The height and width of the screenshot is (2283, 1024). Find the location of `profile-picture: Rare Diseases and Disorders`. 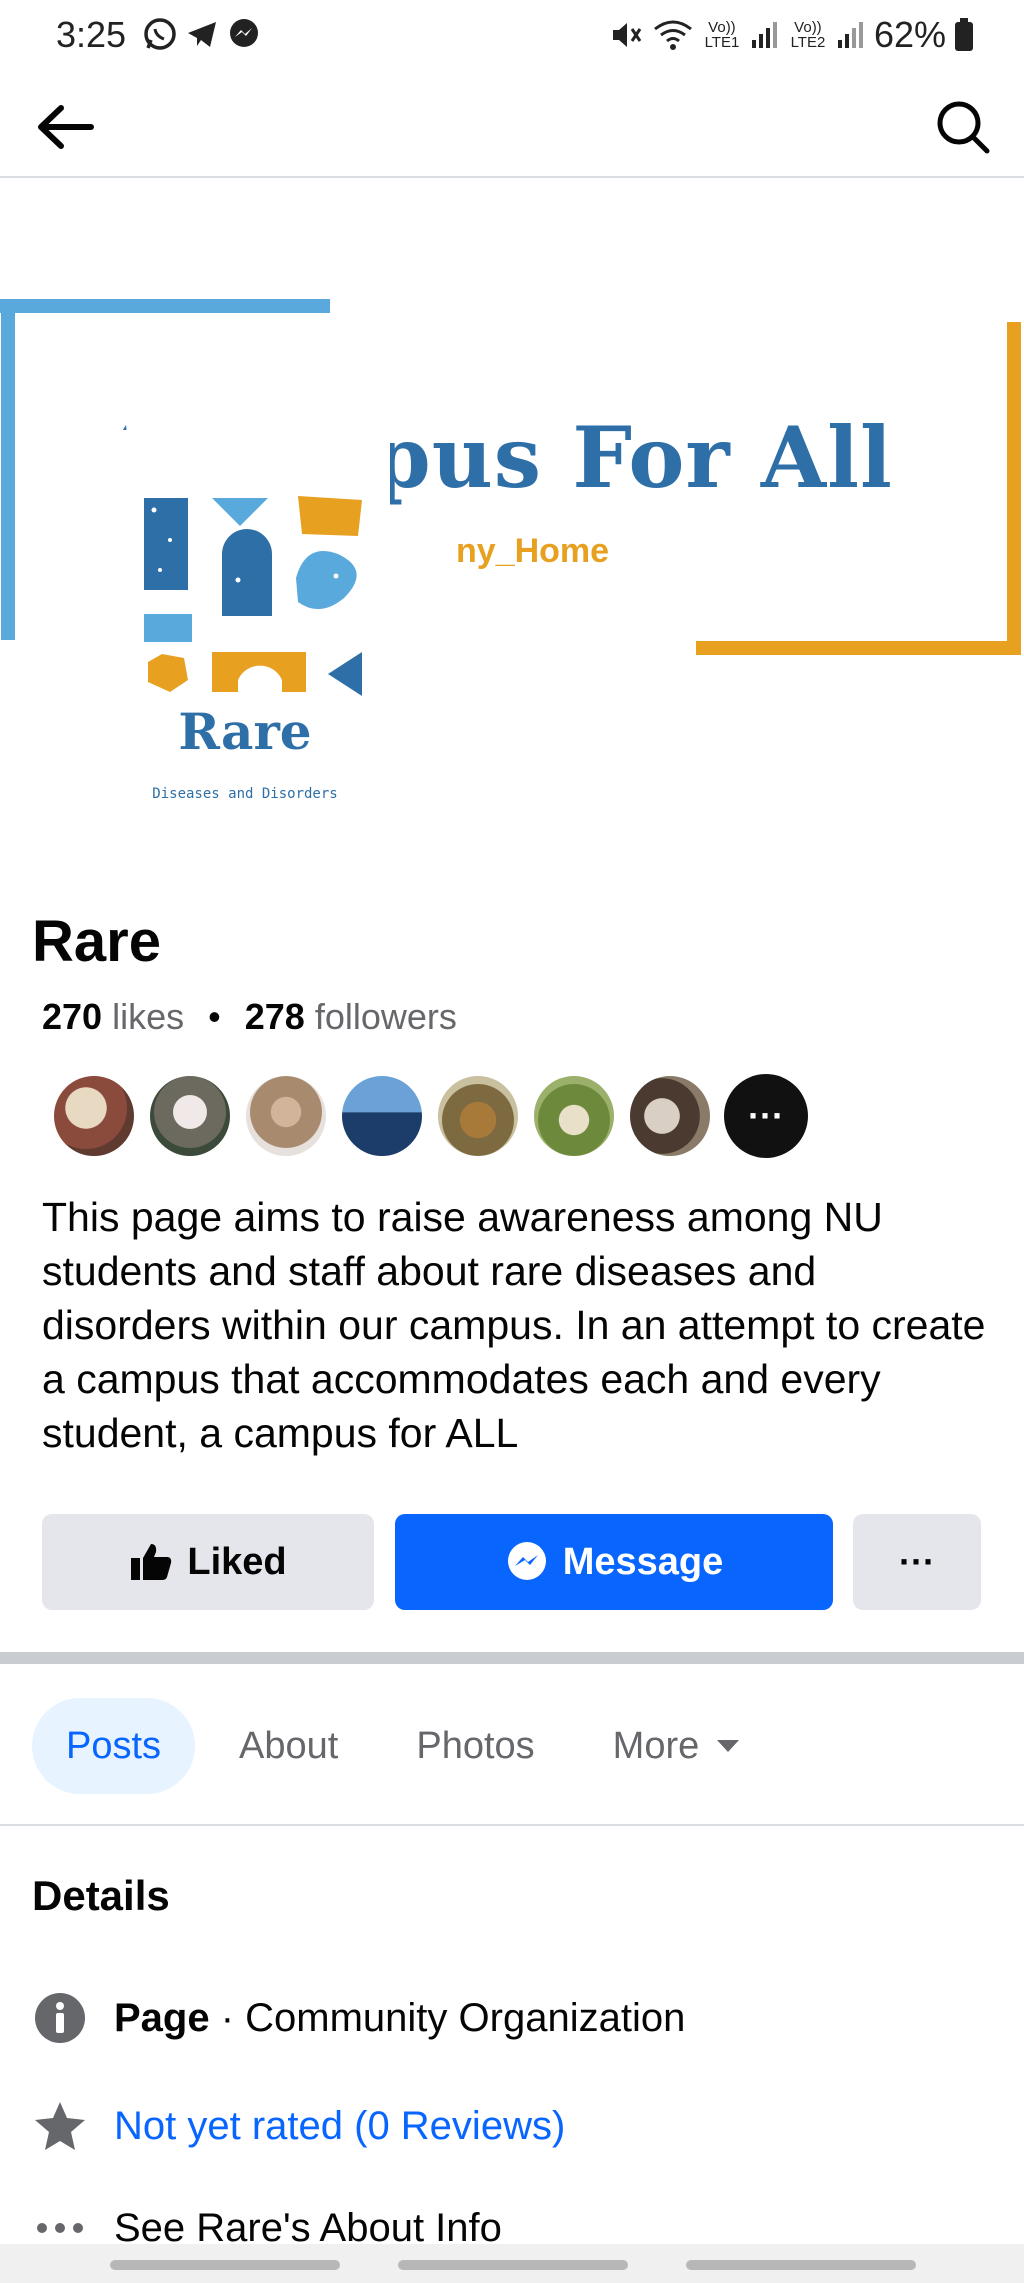

profile-picture: Rare Diseases and Disorders is located at coordinates (245, 630).